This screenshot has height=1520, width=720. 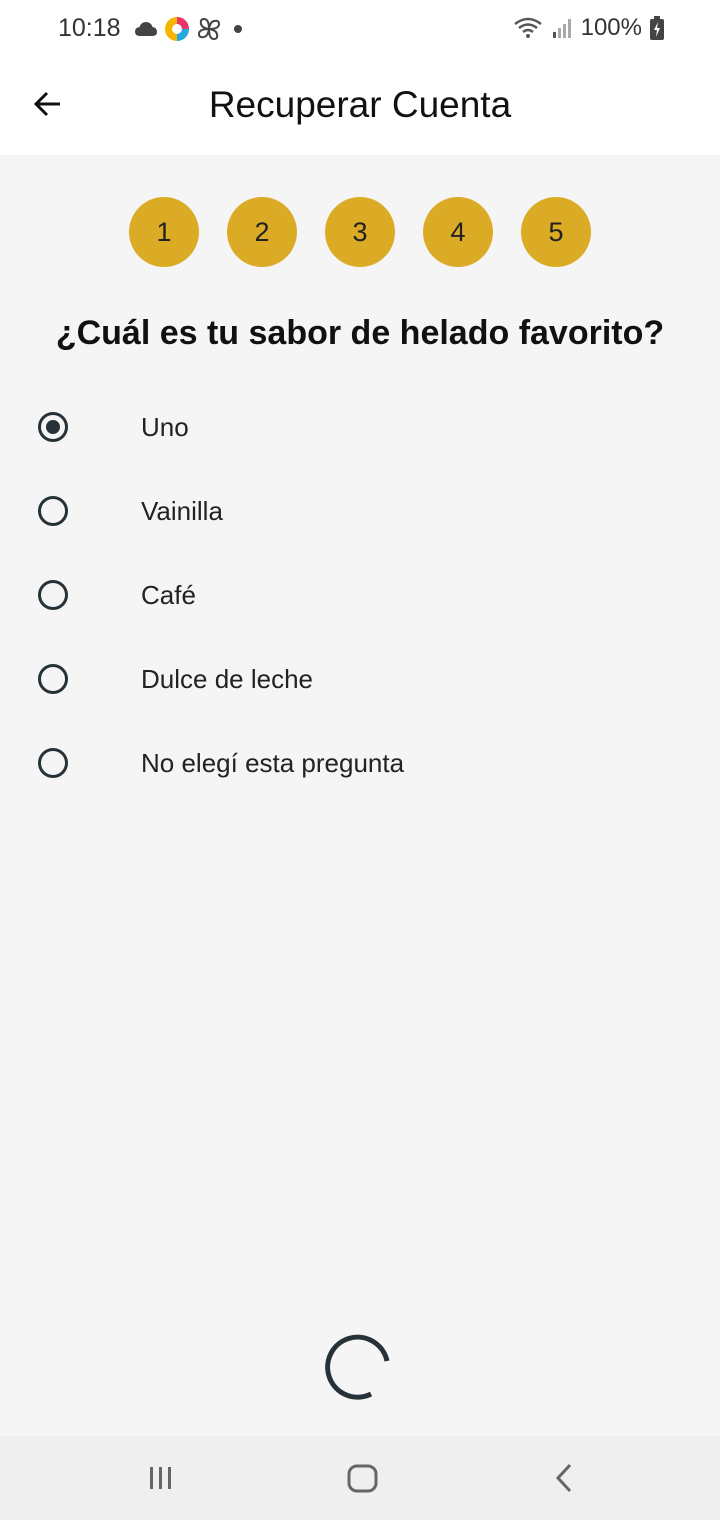 I want to click on option-label: Dulce de leche, so click(x=227, y=678).